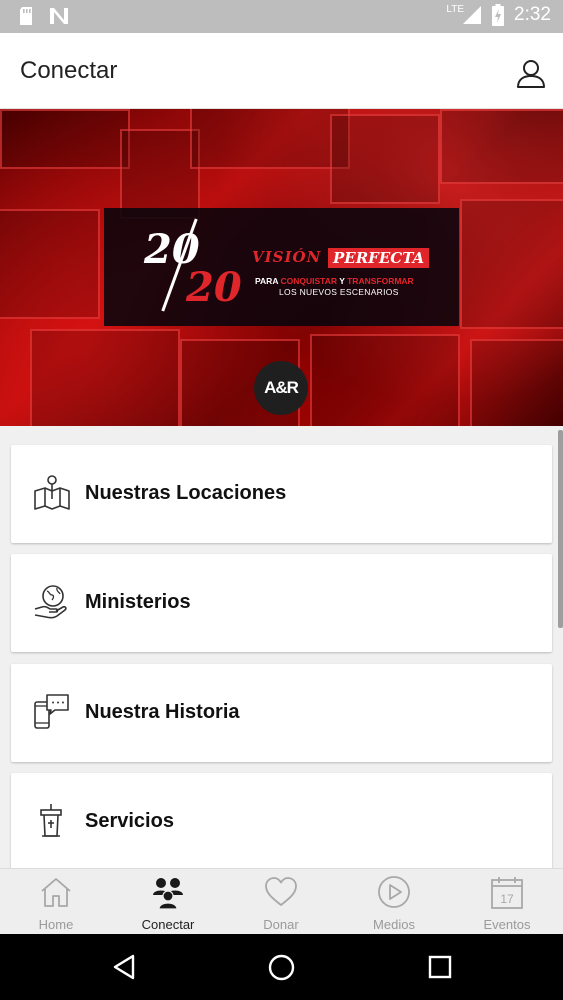 Image resolution: width=563 pixels, height=1000 pixels. I want to click on home-icon, so click(56, 892).